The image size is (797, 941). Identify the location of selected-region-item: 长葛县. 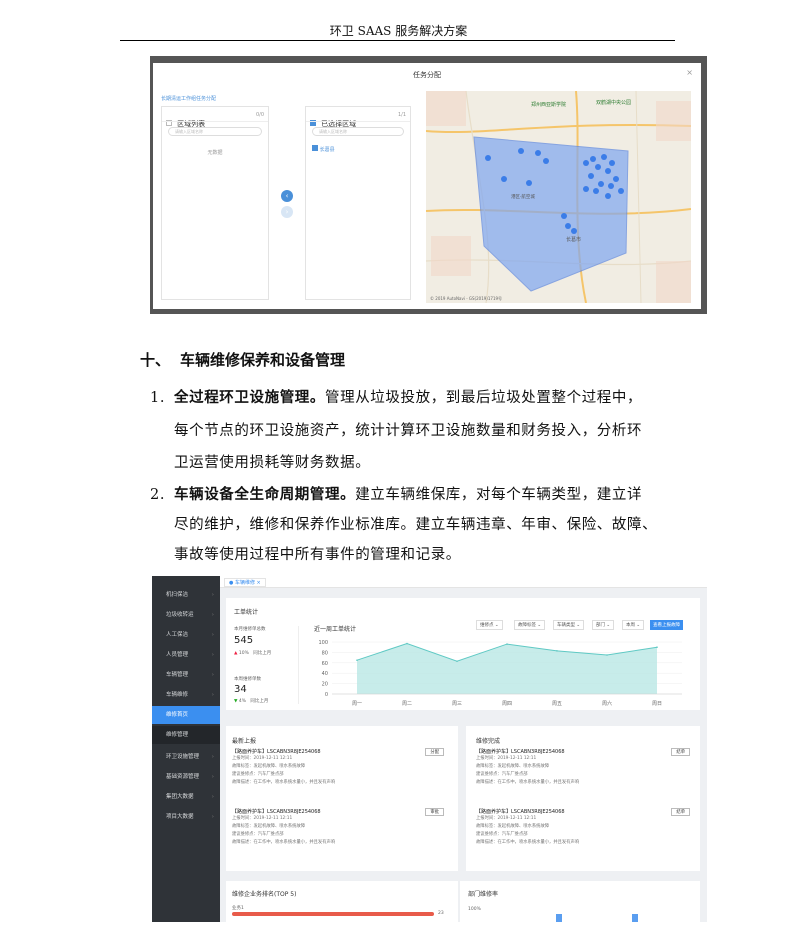
(323, 149).